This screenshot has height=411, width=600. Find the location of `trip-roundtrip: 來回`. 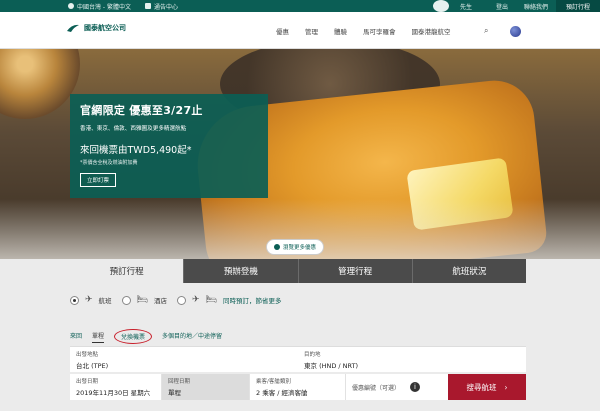

trip-roundtrip: 來回 is located at coordinates (76, 336).